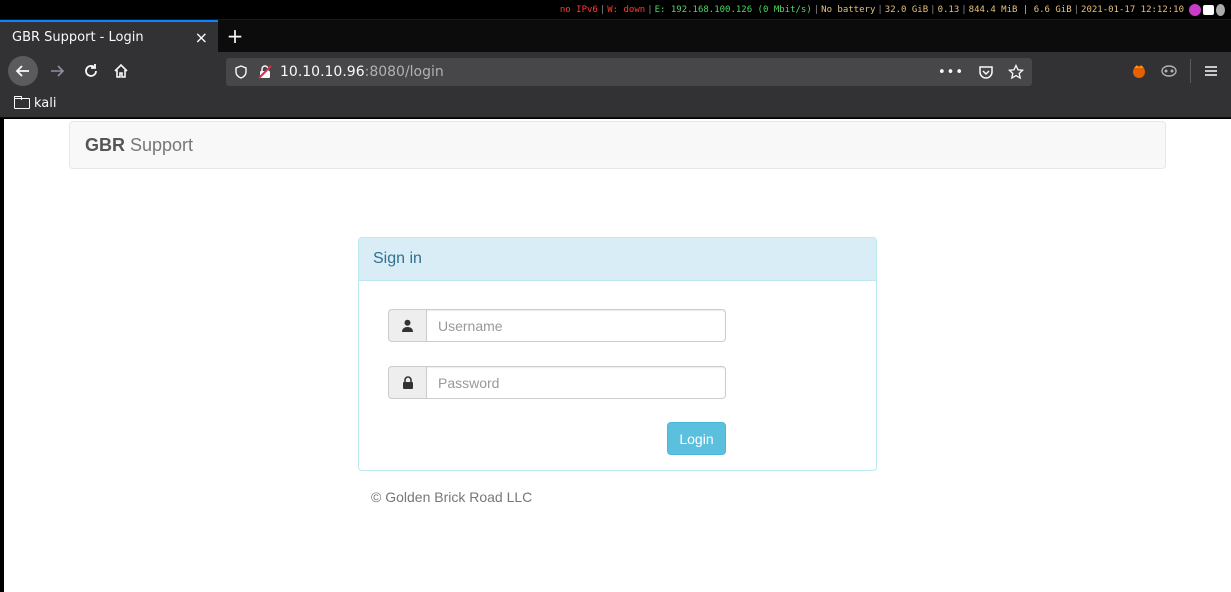 The width and height of the screenshot is (1231, 592). Describe the element at coordinates (322, 72) in the screenshot. I see `url-host: 10.10.10.96` at that location.